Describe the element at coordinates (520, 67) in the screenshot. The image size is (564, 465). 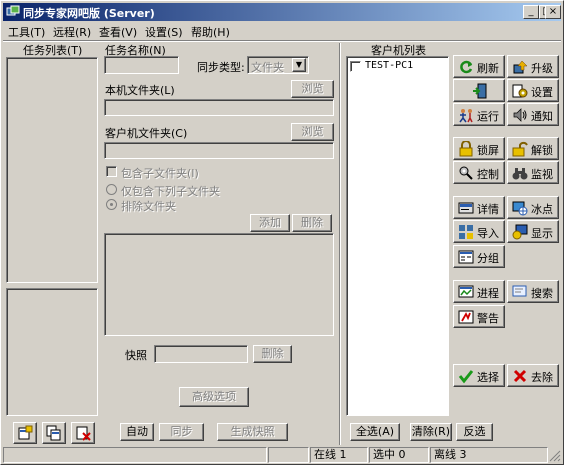
I see `upgrade-icon` at that location.